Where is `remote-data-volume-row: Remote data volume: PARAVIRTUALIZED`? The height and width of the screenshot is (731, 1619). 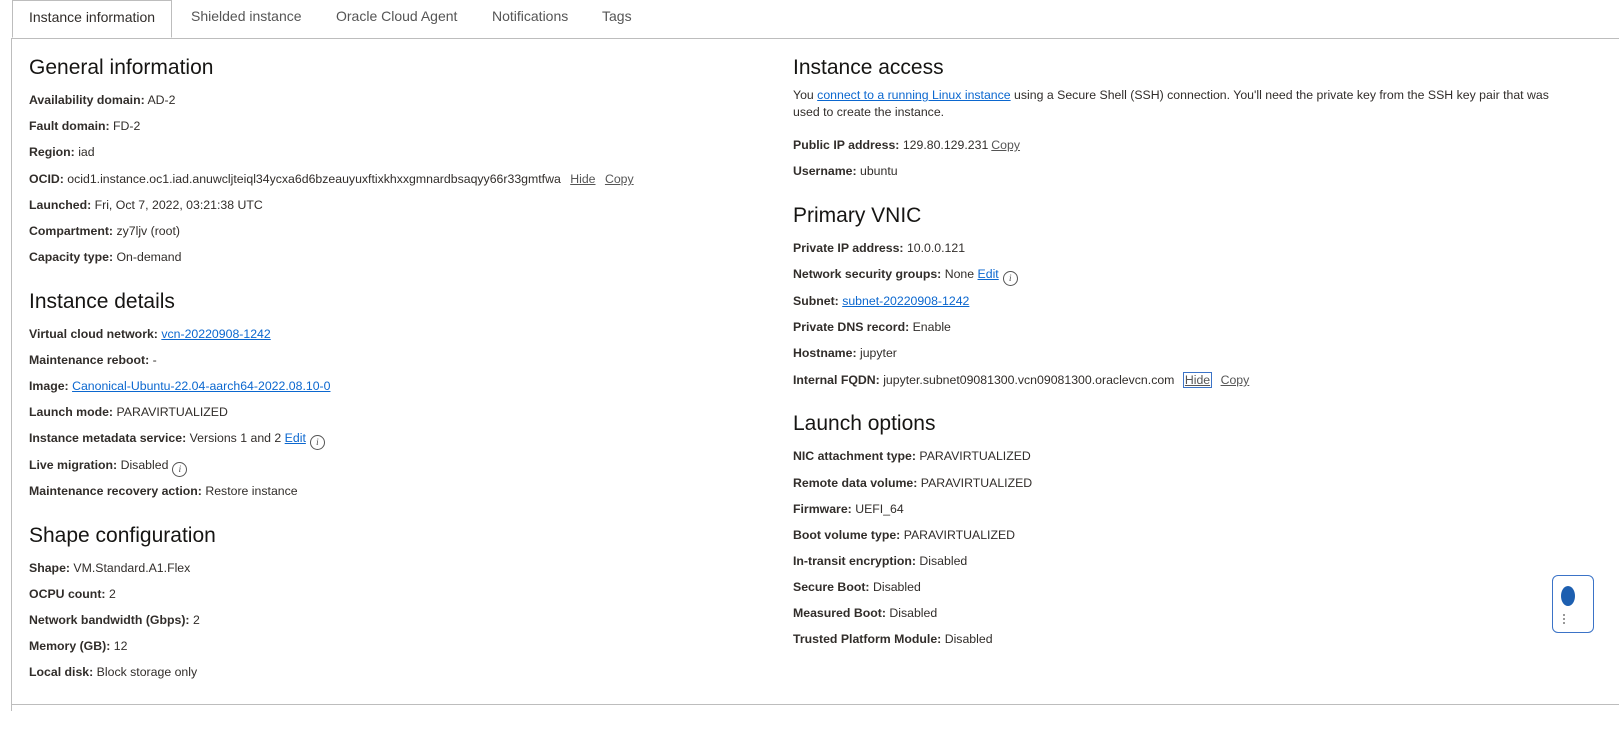 remote-data-volume-row: Remote data volume: PARAVIRTUALIZED is located at coordinates (912, 483).